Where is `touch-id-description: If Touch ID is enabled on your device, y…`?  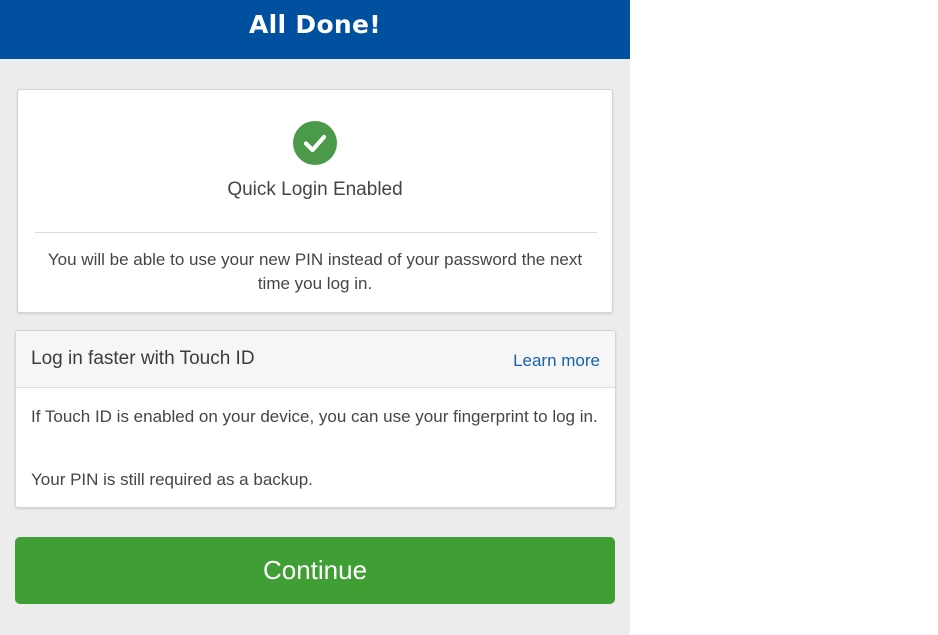
touch-id-description: If Touch ID is enabled on your device, y… is located at coordinates (314, 416).